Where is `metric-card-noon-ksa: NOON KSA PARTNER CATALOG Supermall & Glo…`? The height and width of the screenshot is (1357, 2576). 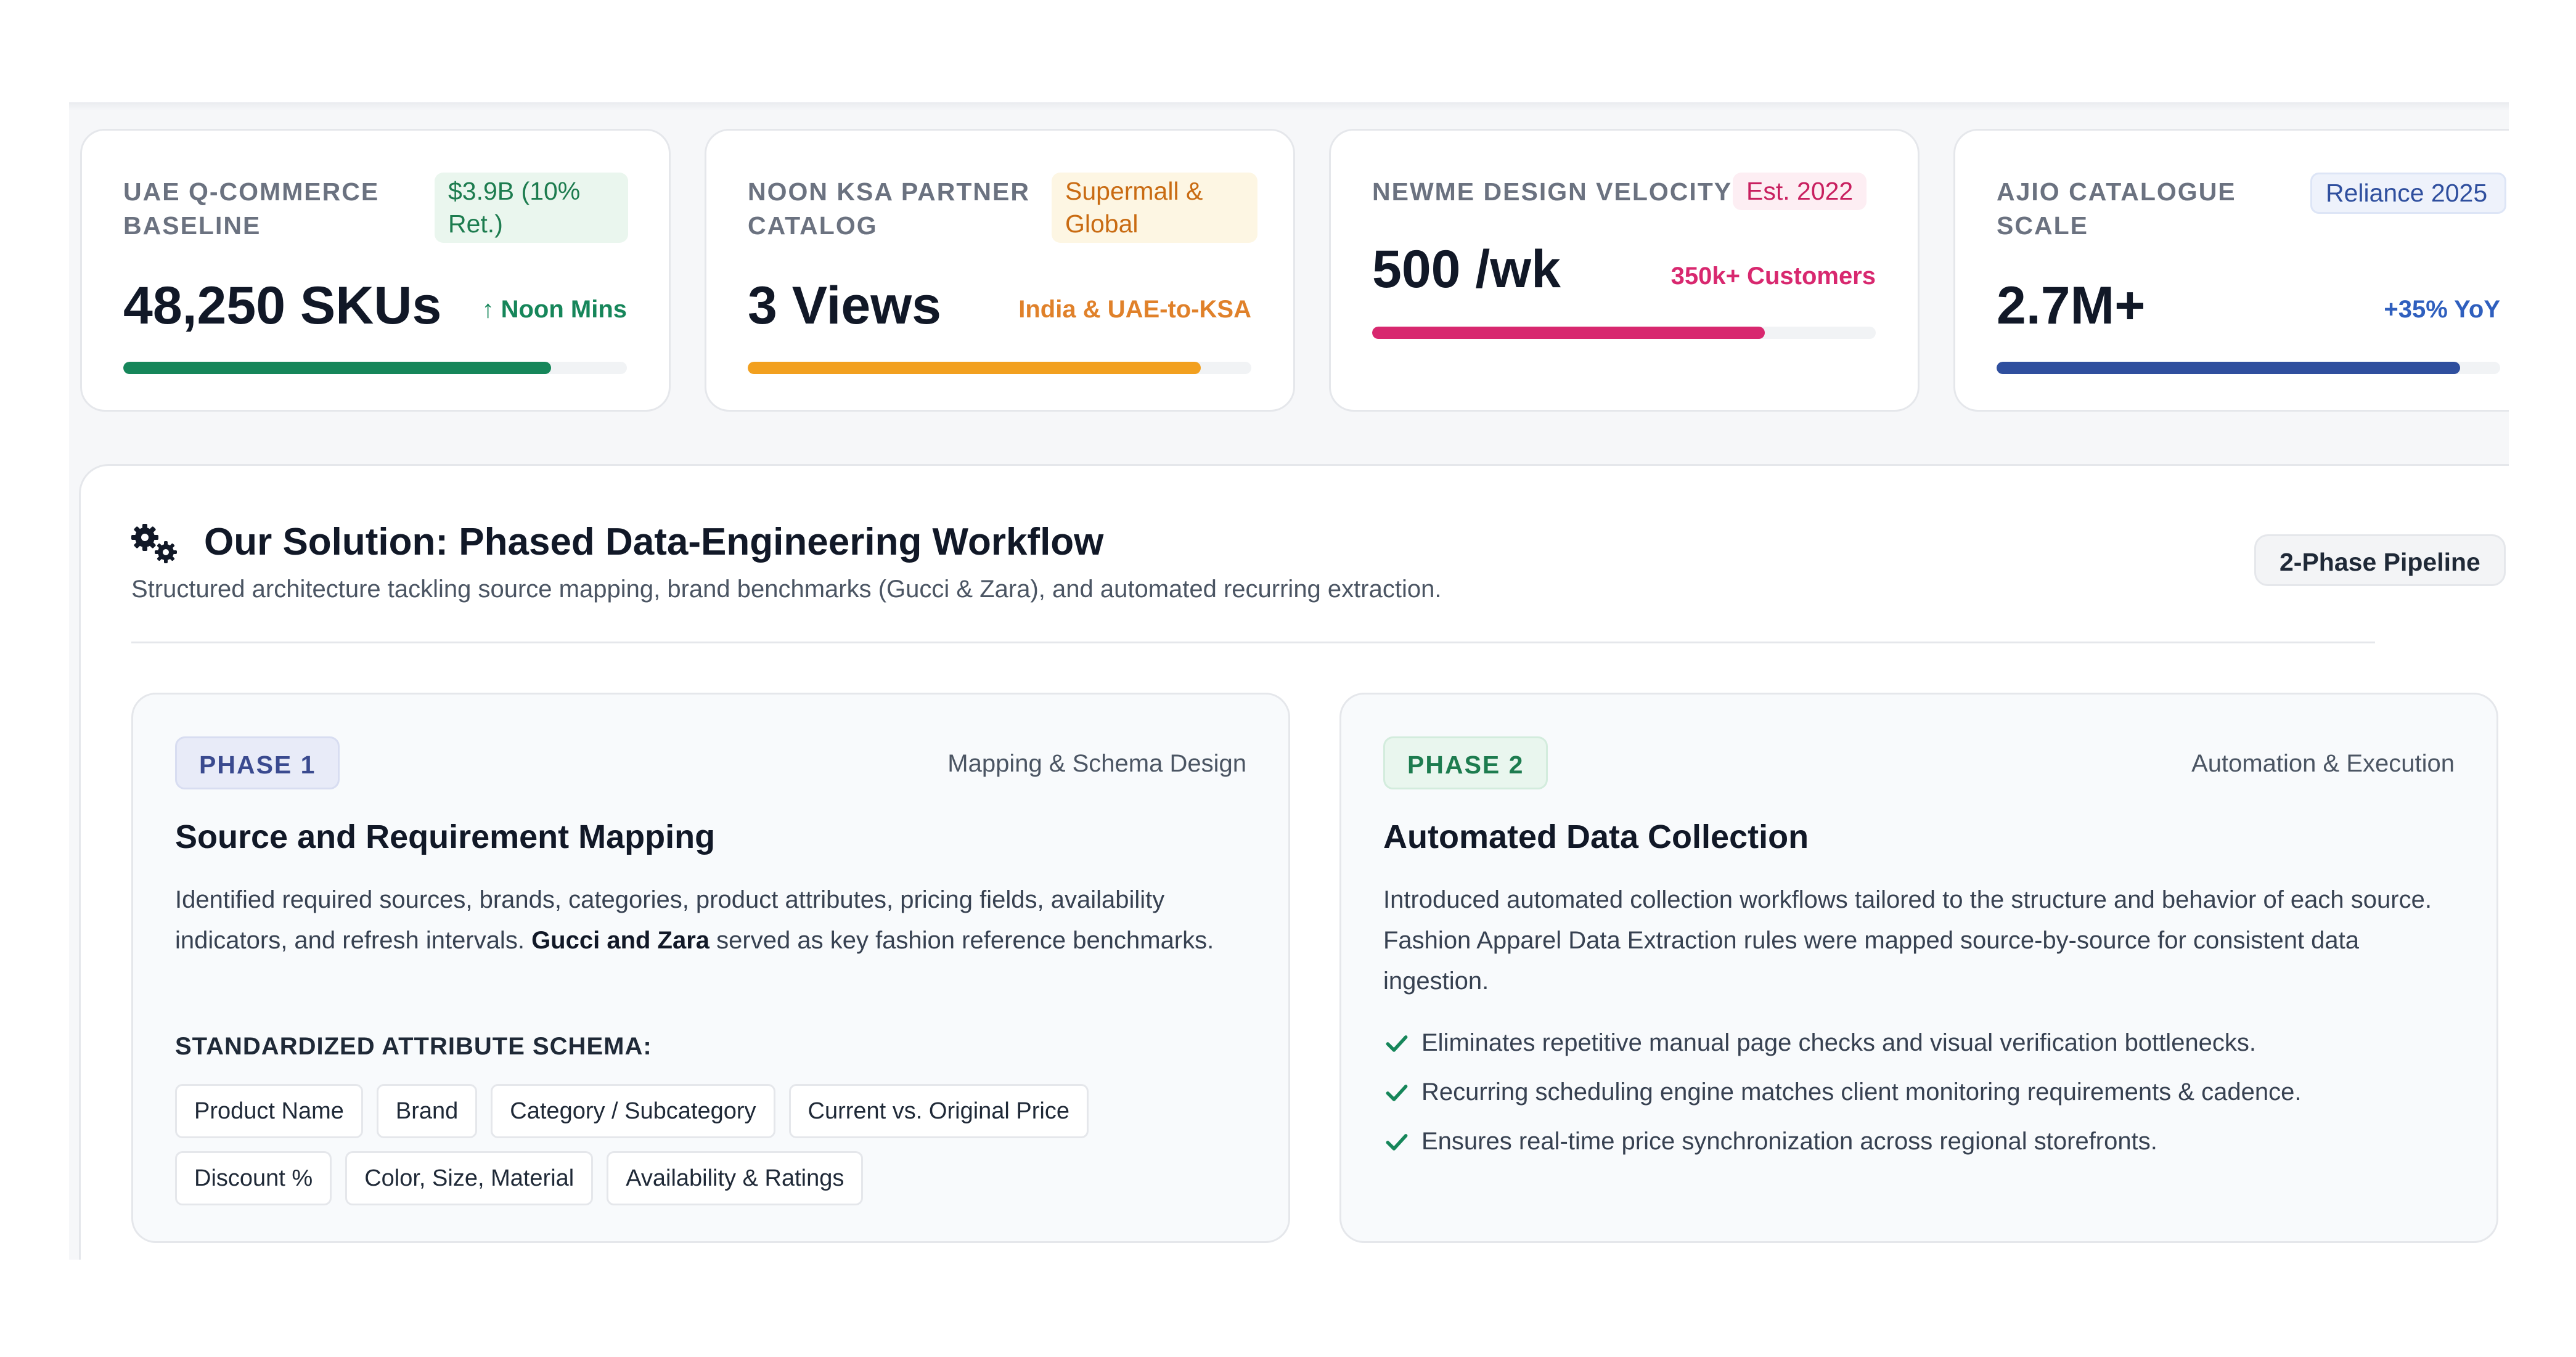 metric-card-noon-ksa: NOON KSA PARTNER CATALOG Supermall & Glo… is located at coordinates (1000, 270).